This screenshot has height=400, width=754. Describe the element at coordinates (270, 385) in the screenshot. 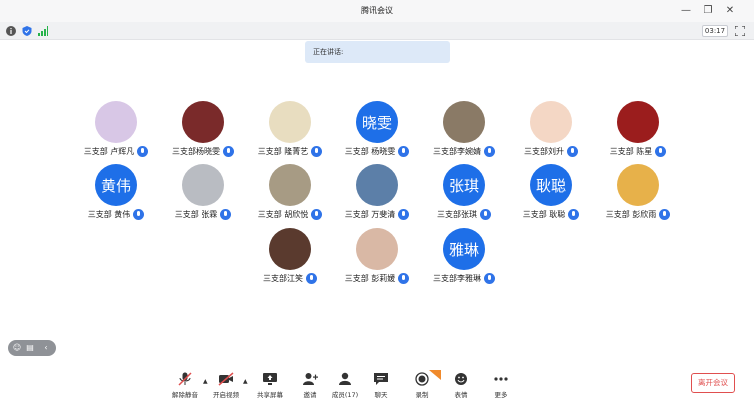

I see `share-screen-button: 共享屏幕` at that location.